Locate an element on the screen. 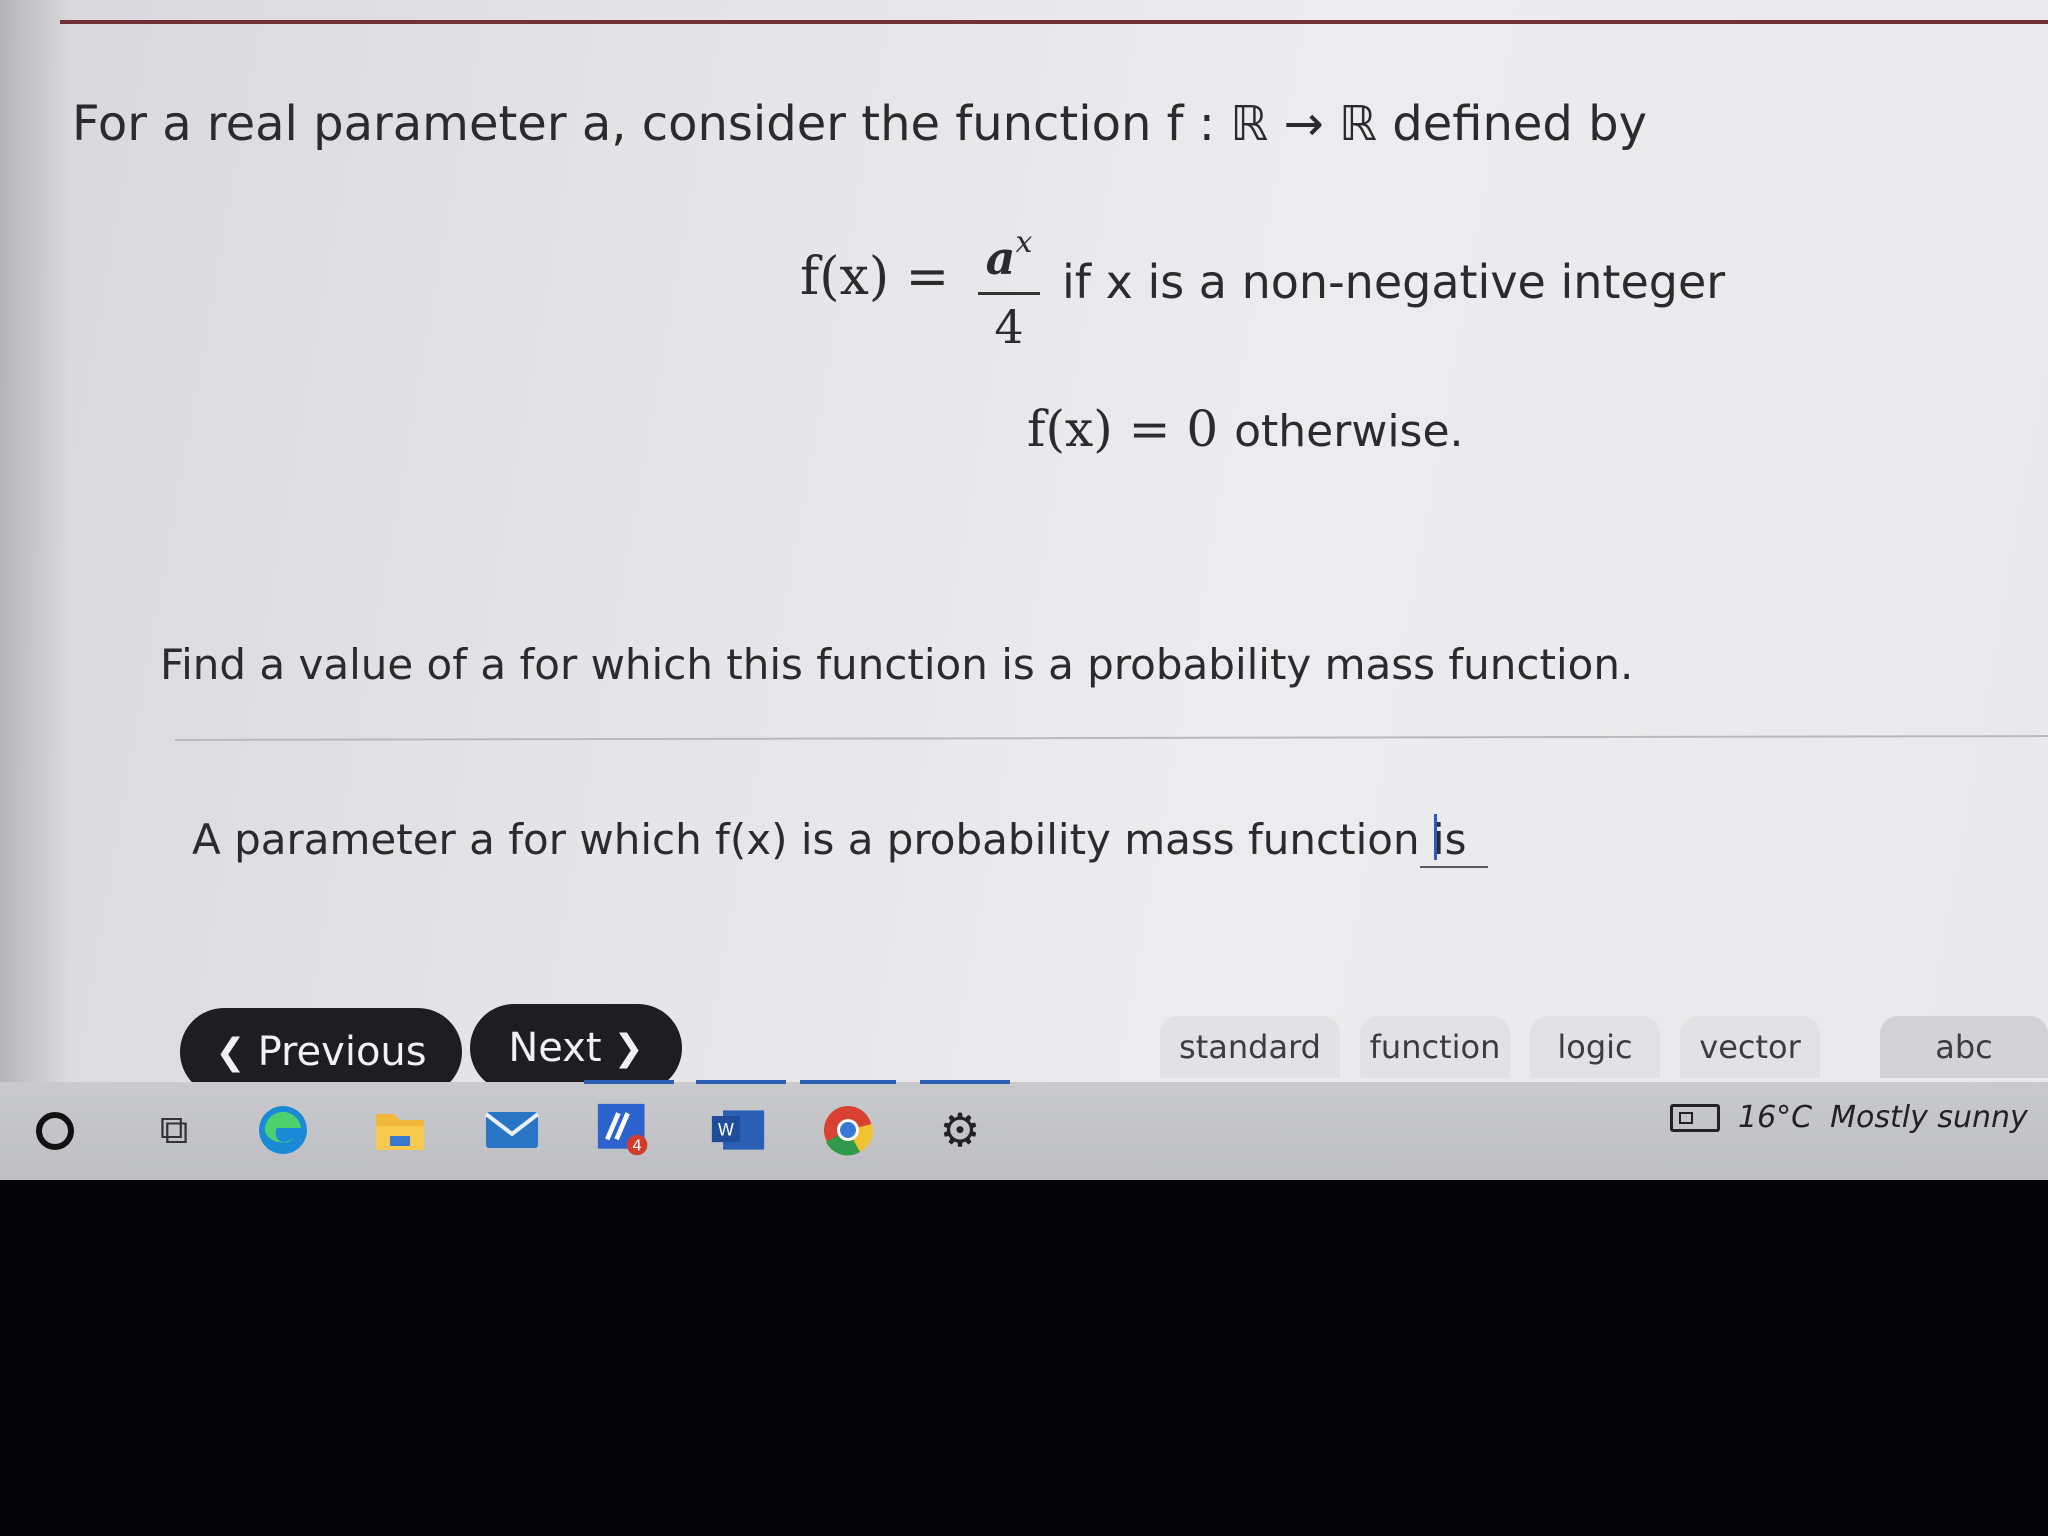 The width and height of the screenshot is (2048, 1536). previous-label: Previous is located at coordinates (342, 1052).